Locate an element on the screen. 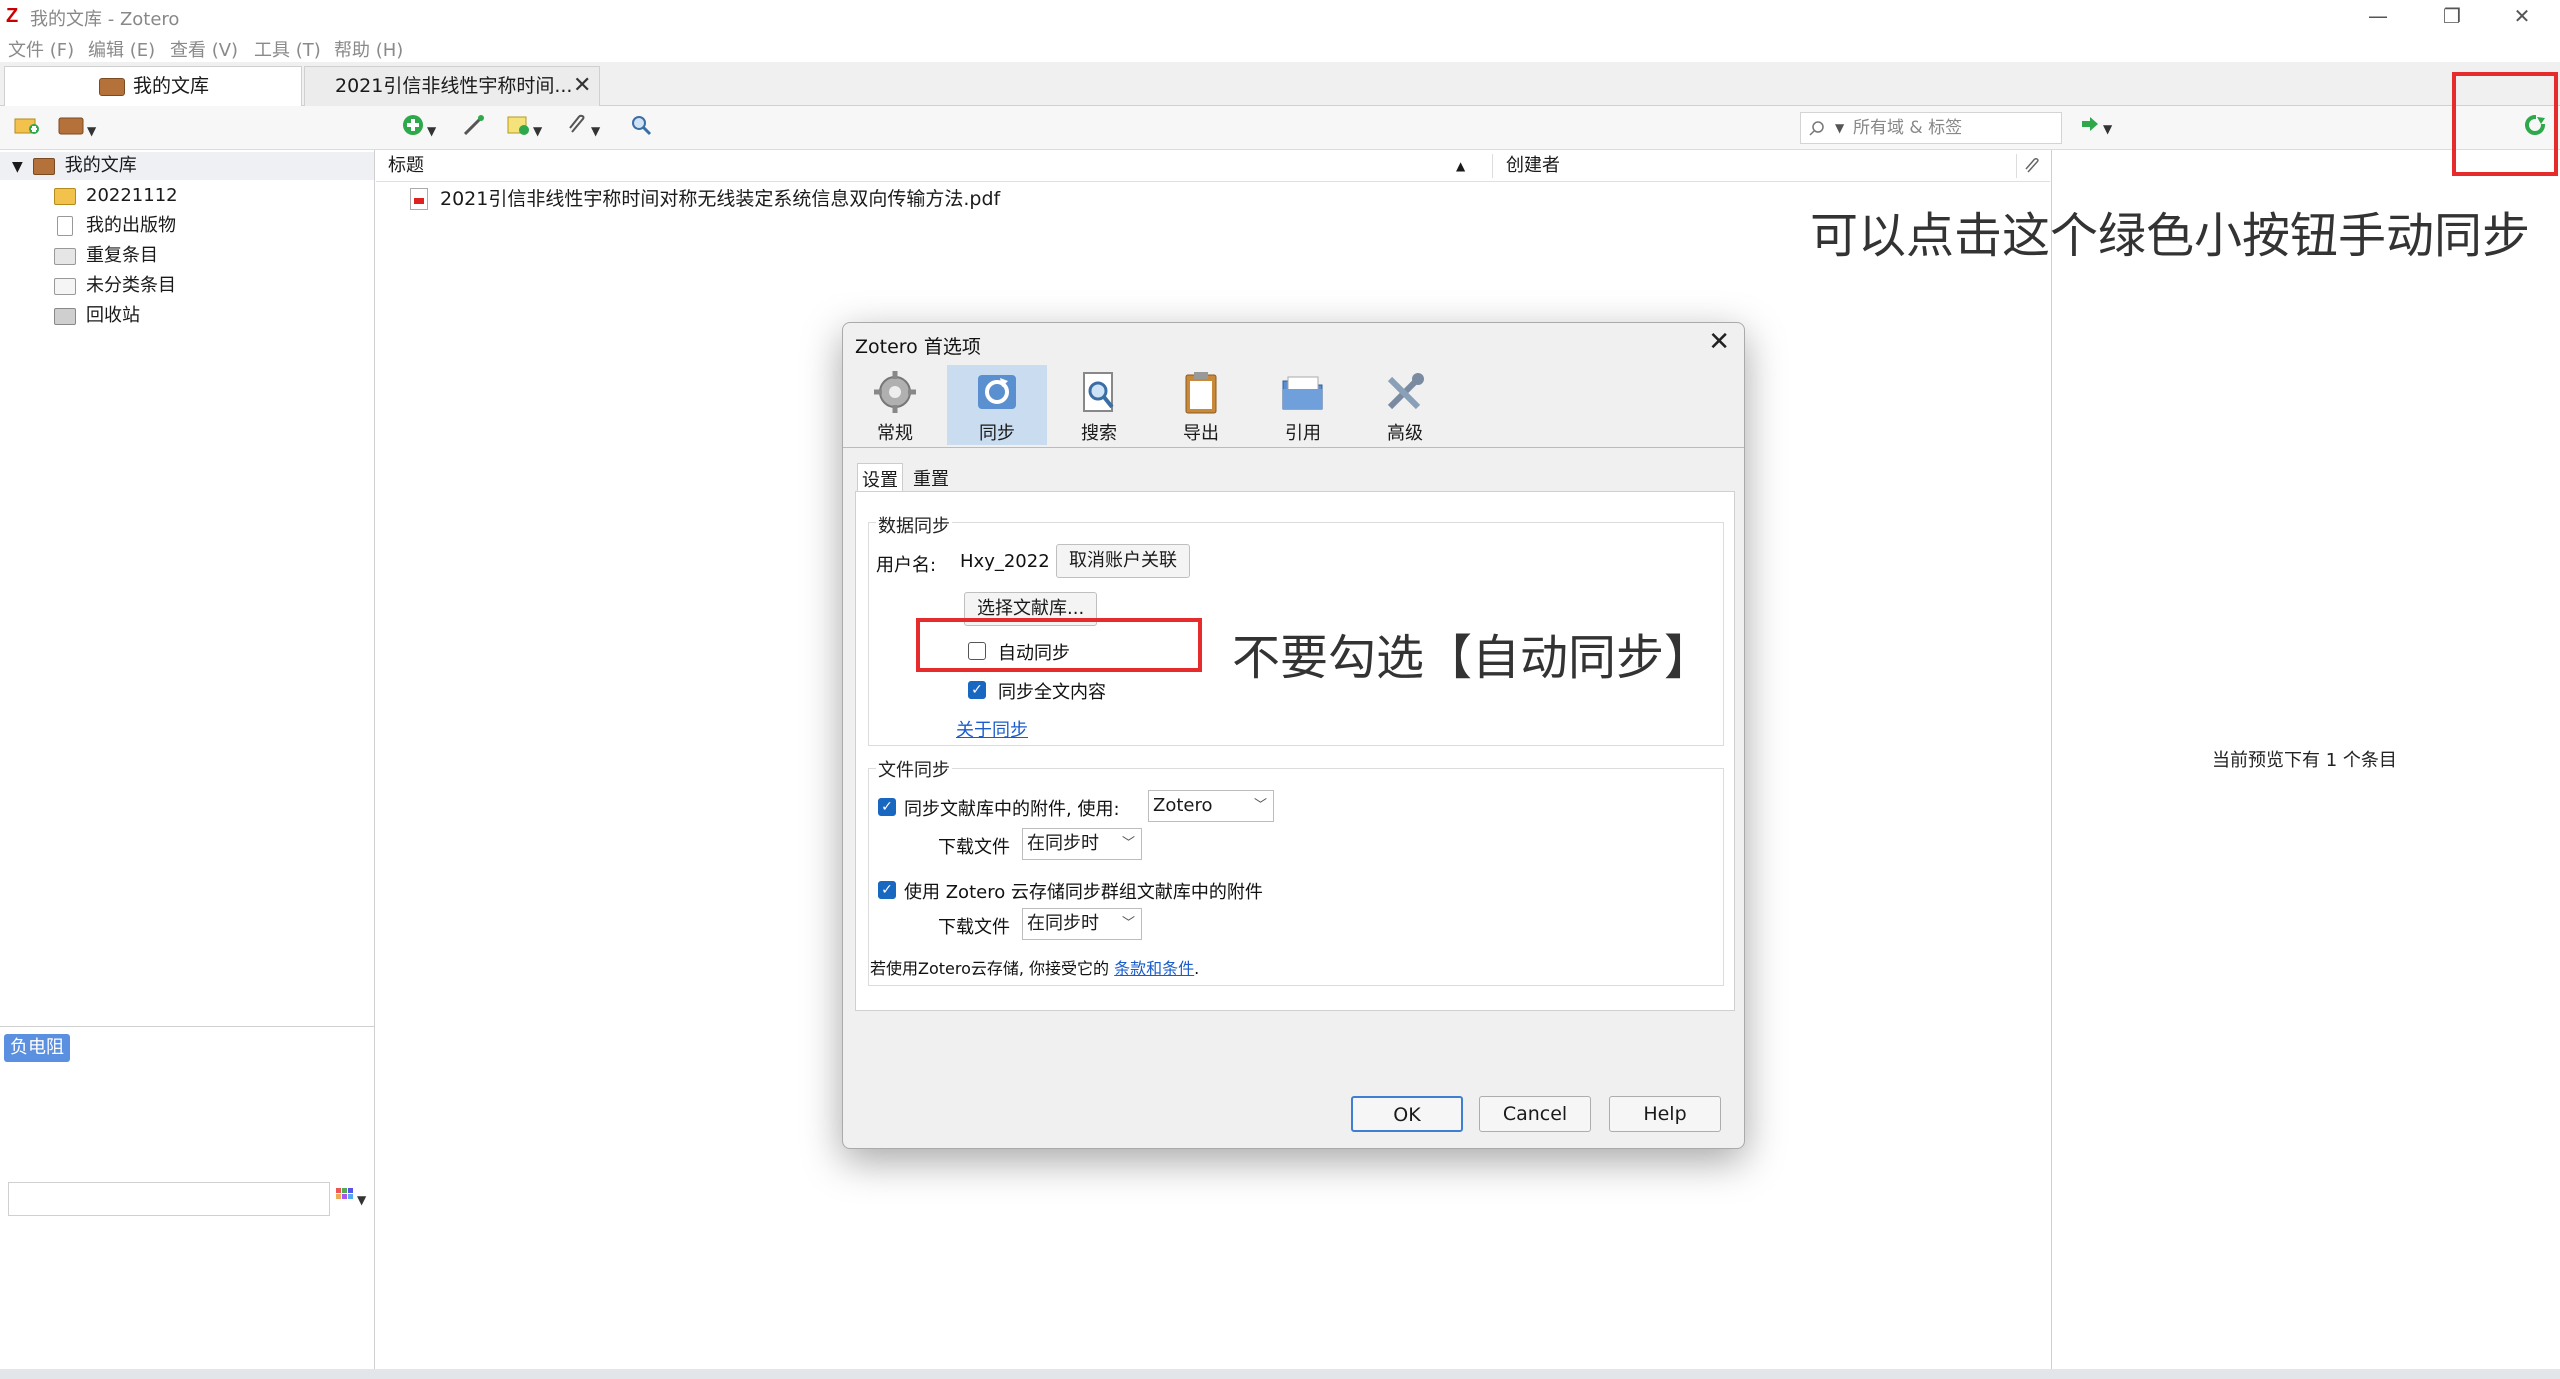 This screenshot has width=2560, height=1379. group-sync-checkbox: ✓ is located at coordinates (887, 890).